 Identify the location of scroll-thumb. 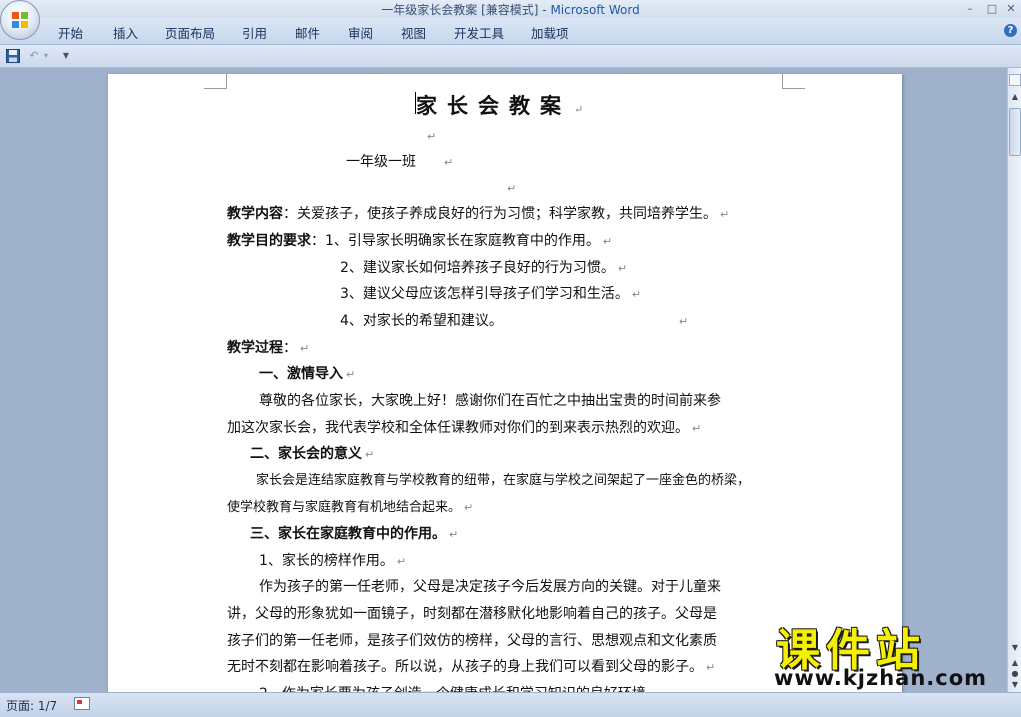
(1015, 132).